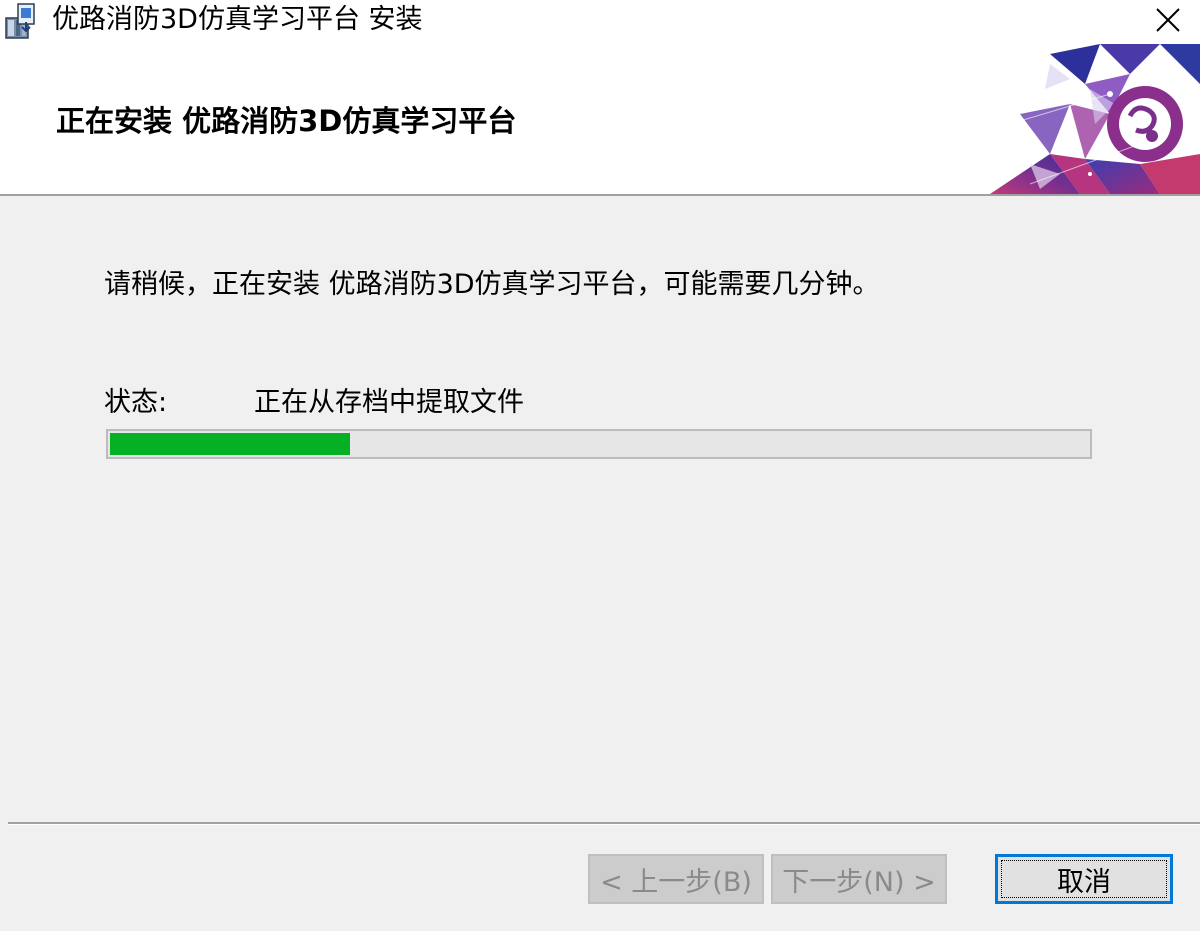 The image size is (1200, 931). Describe the element at coordinates (286, 121) in the screenshot. I see `page-title: 正在安装 优路消防3D仿真学习平台` at that location.